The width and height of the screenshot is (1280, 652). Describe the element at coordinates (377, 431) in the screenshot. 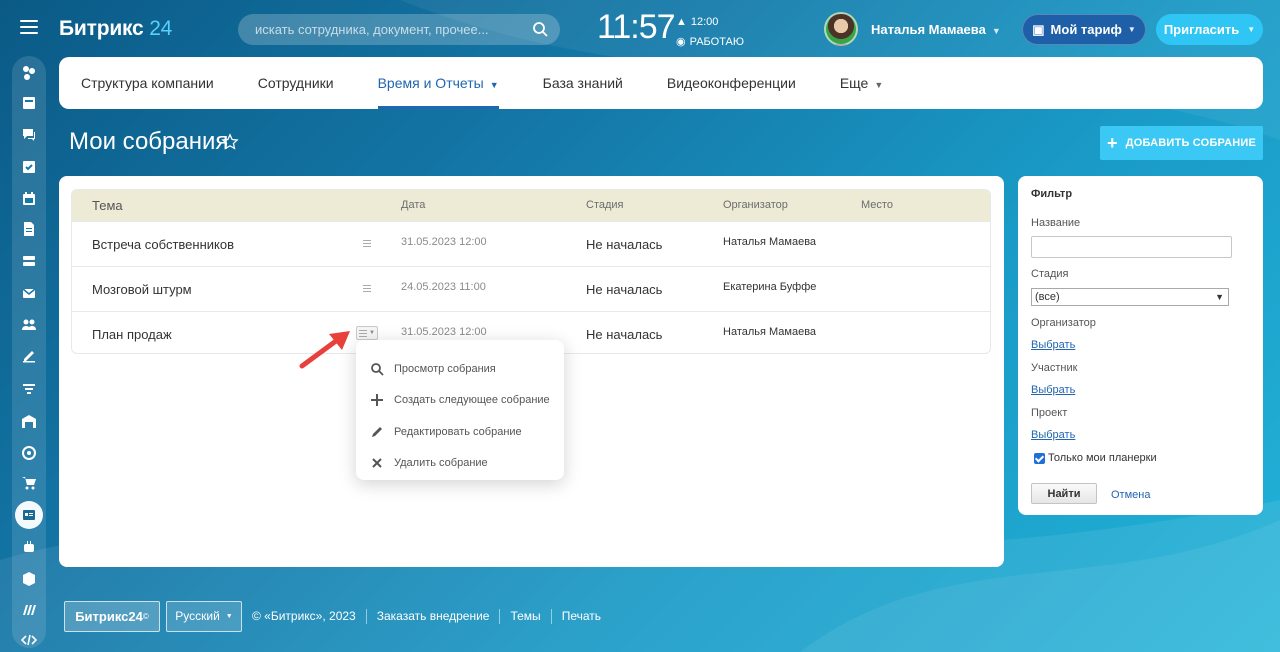

I see `pencil-icon` at that location.